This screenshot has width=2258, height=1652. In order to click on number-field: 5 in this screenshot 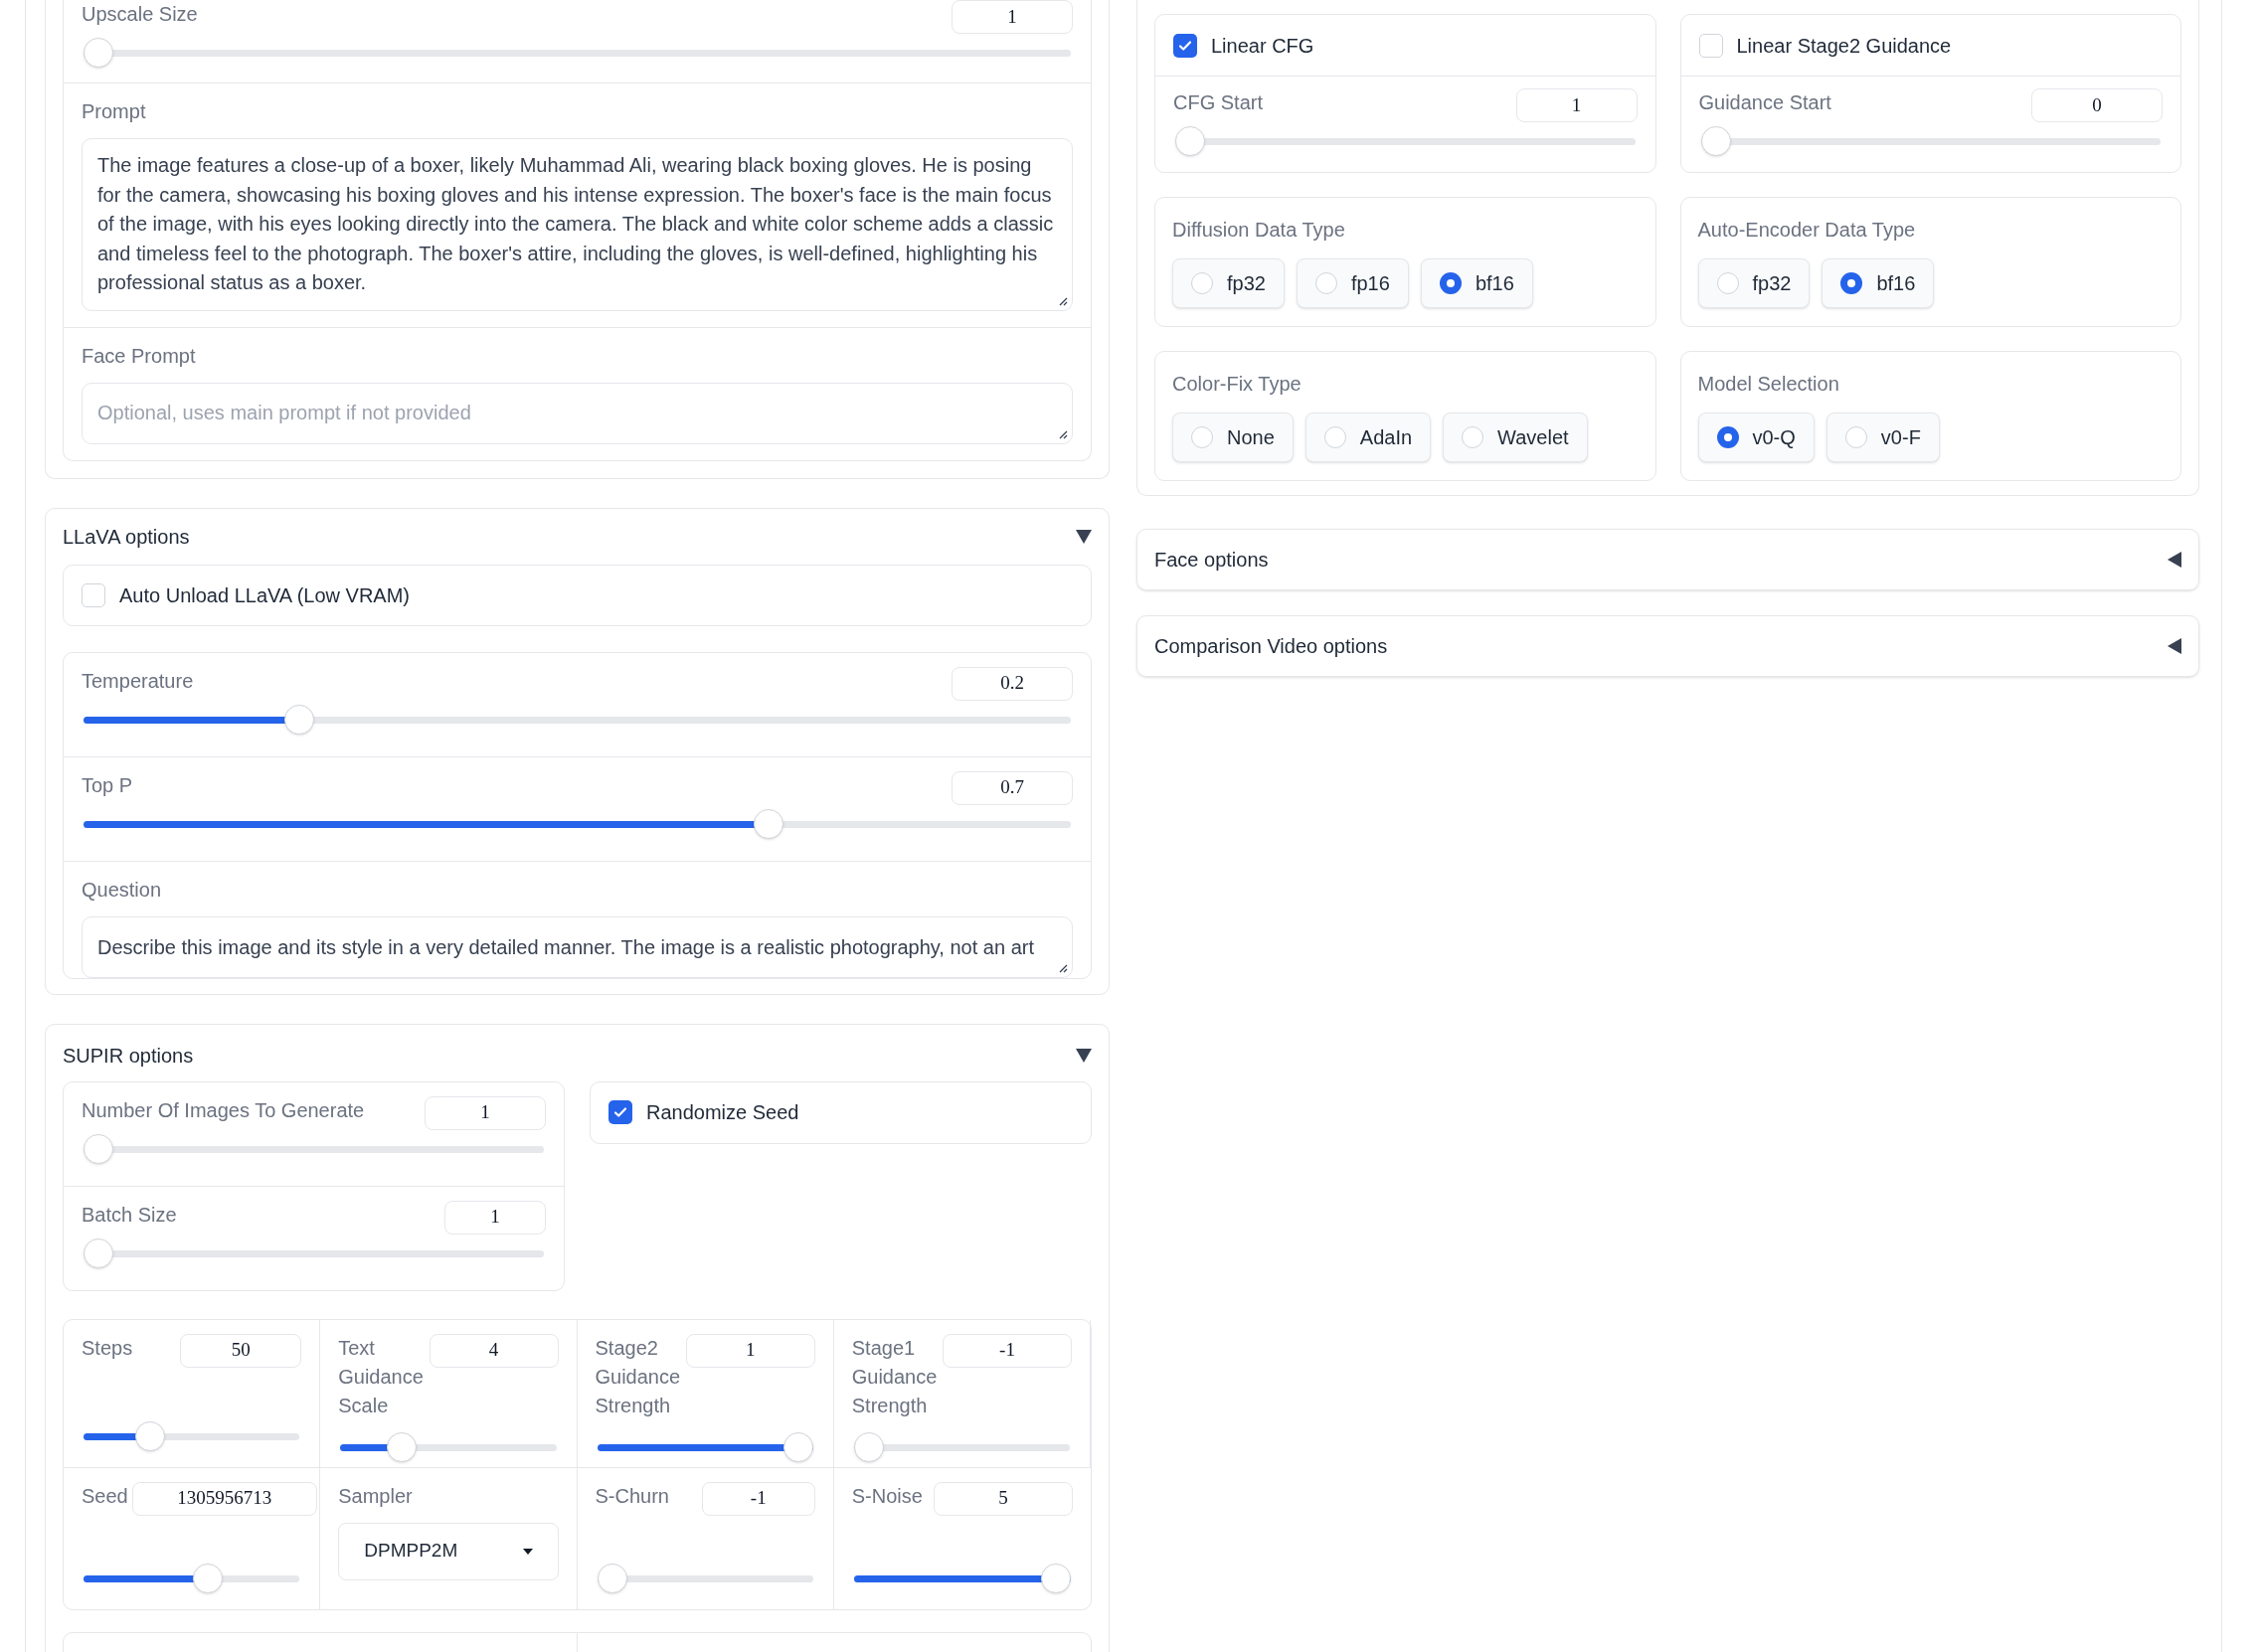, I will do `click(1003, 1498)`.